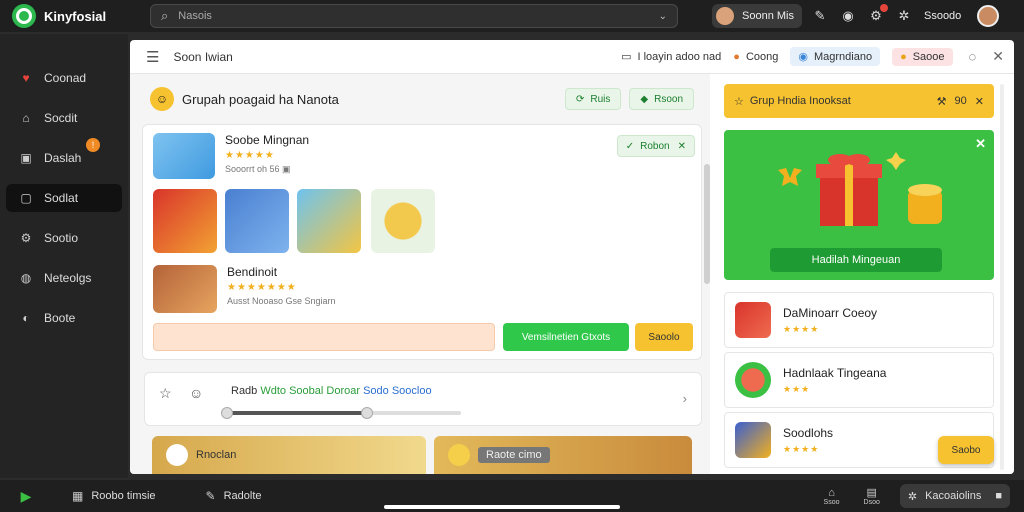 This screenshot has width=1024, height=512. What do you see at coordinates (859, 320) in the screenshot?
I see `reward-item: DaMinoarr Coeoy ★★★★` at bounding box center [859, 320].